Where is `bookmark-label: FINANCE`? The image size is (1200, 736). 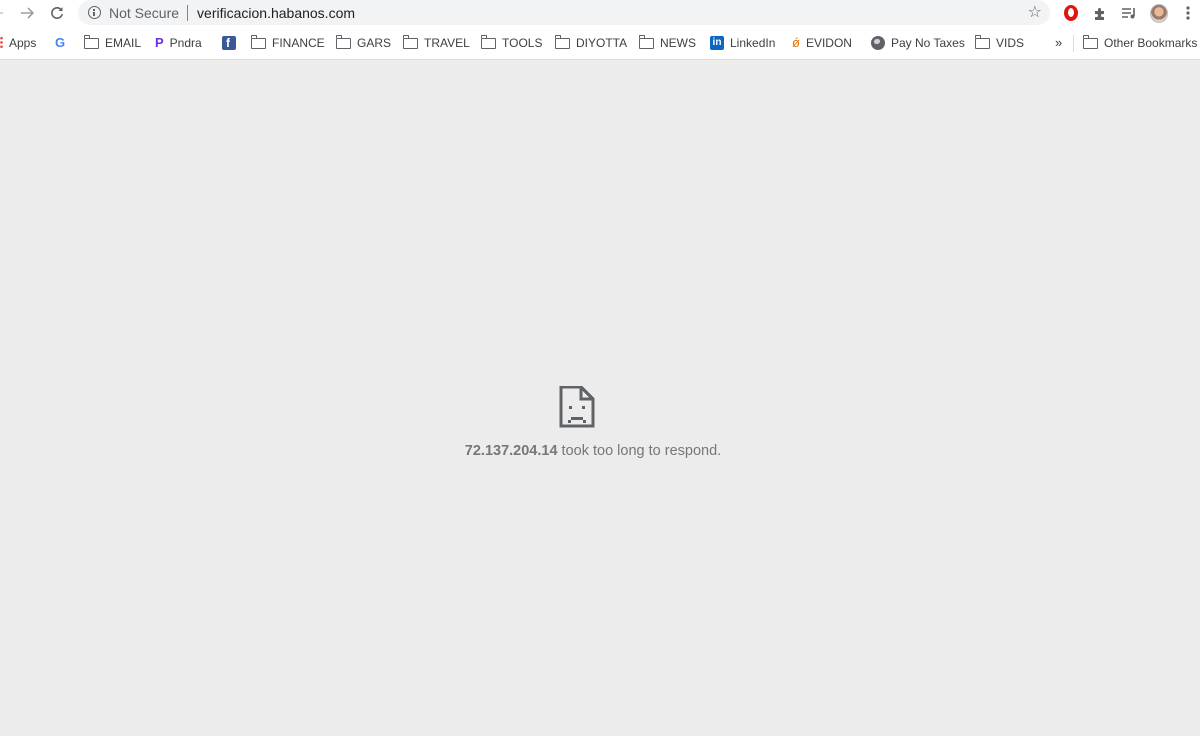
bookmark-label: FINANCE is located at coordinates (298, 42).